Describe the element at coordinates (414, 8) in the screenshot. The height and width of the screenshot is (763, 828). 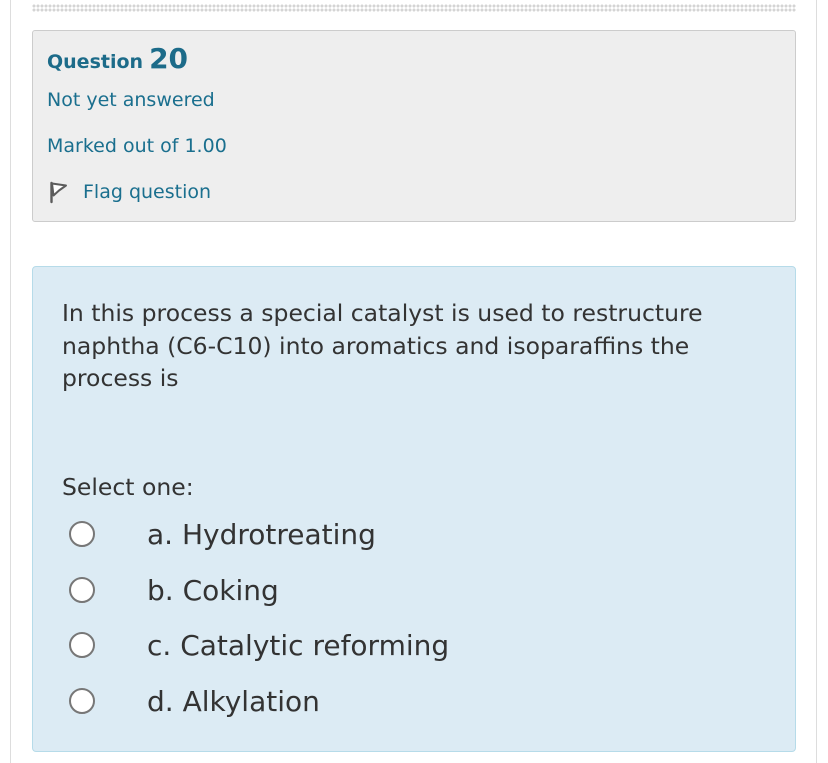
I see `dotted-divider` at that location.